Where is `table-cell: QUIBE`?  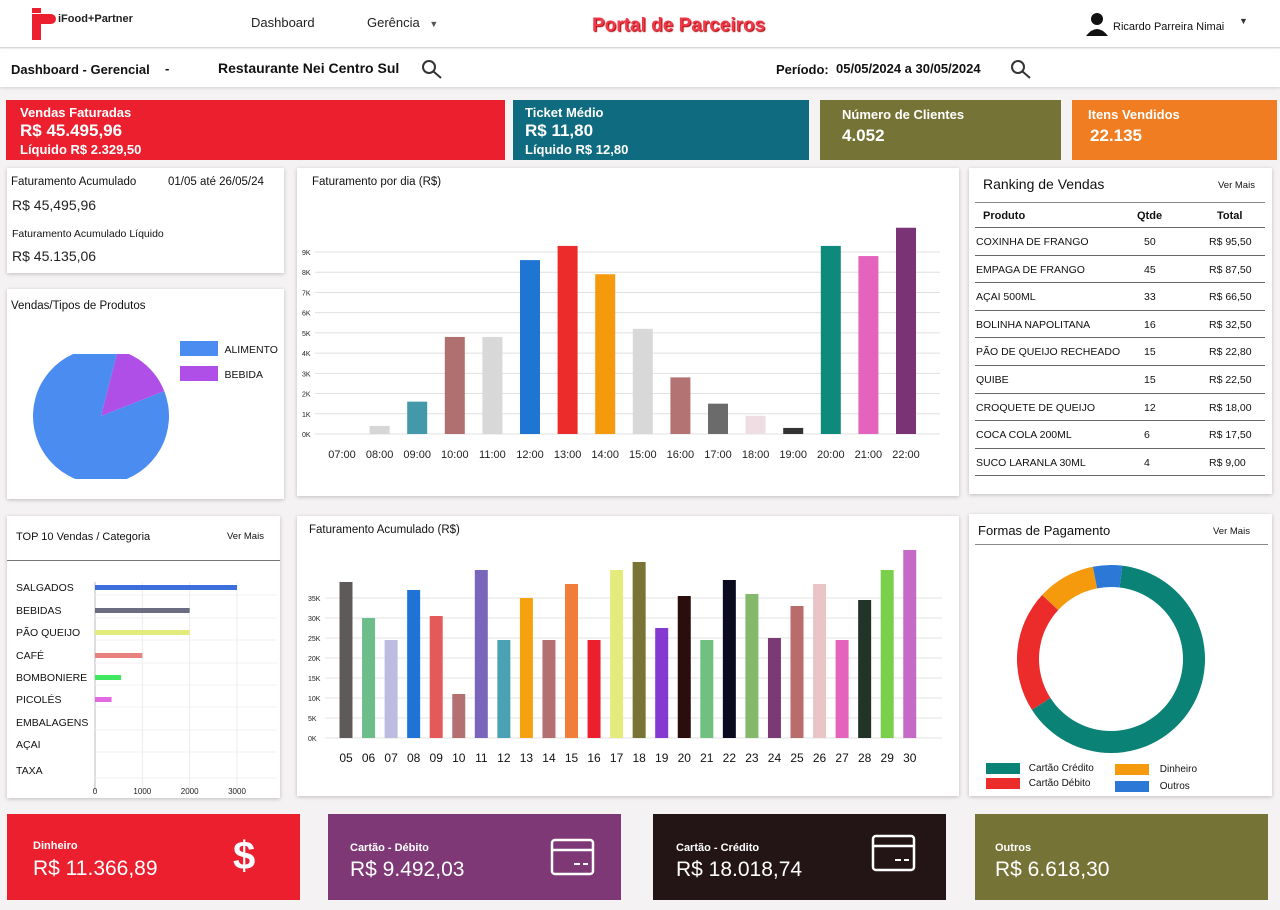
table-cell: QUIBE is located at coordinates (992, 379).